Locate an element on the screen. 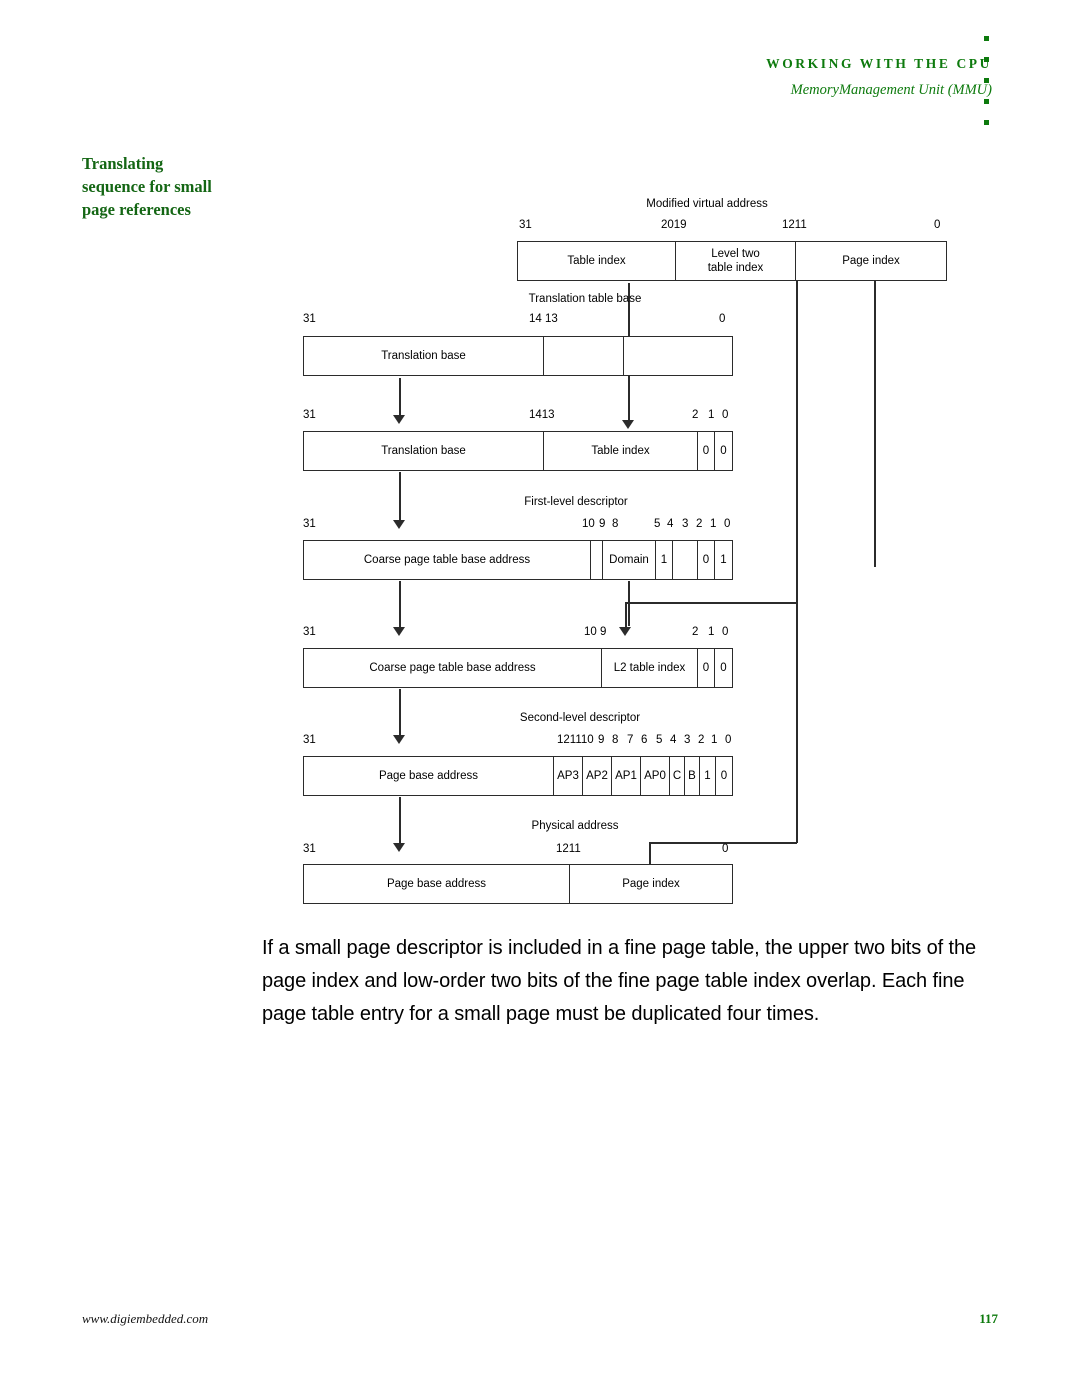 This screenshot has width=1080, height=1397. bit-label-2019: 2019 is located at coordinates (674, 225).